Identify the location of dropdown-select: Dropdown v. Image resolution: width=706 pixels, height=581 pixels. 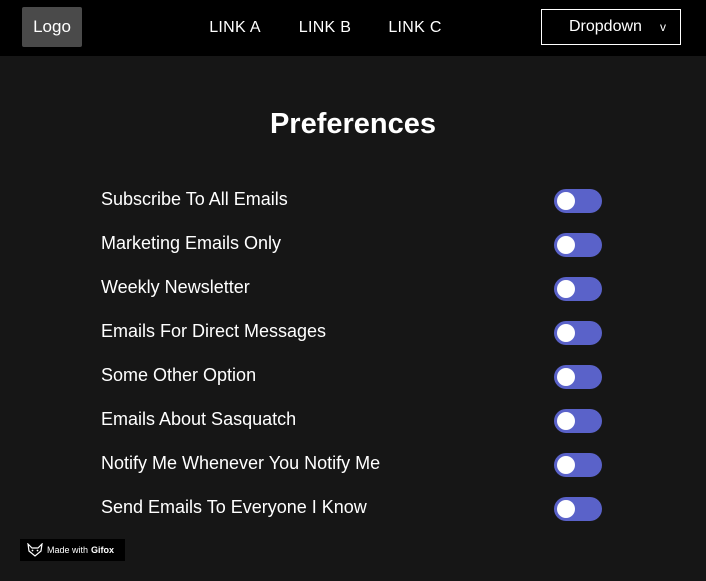
(611, 27).